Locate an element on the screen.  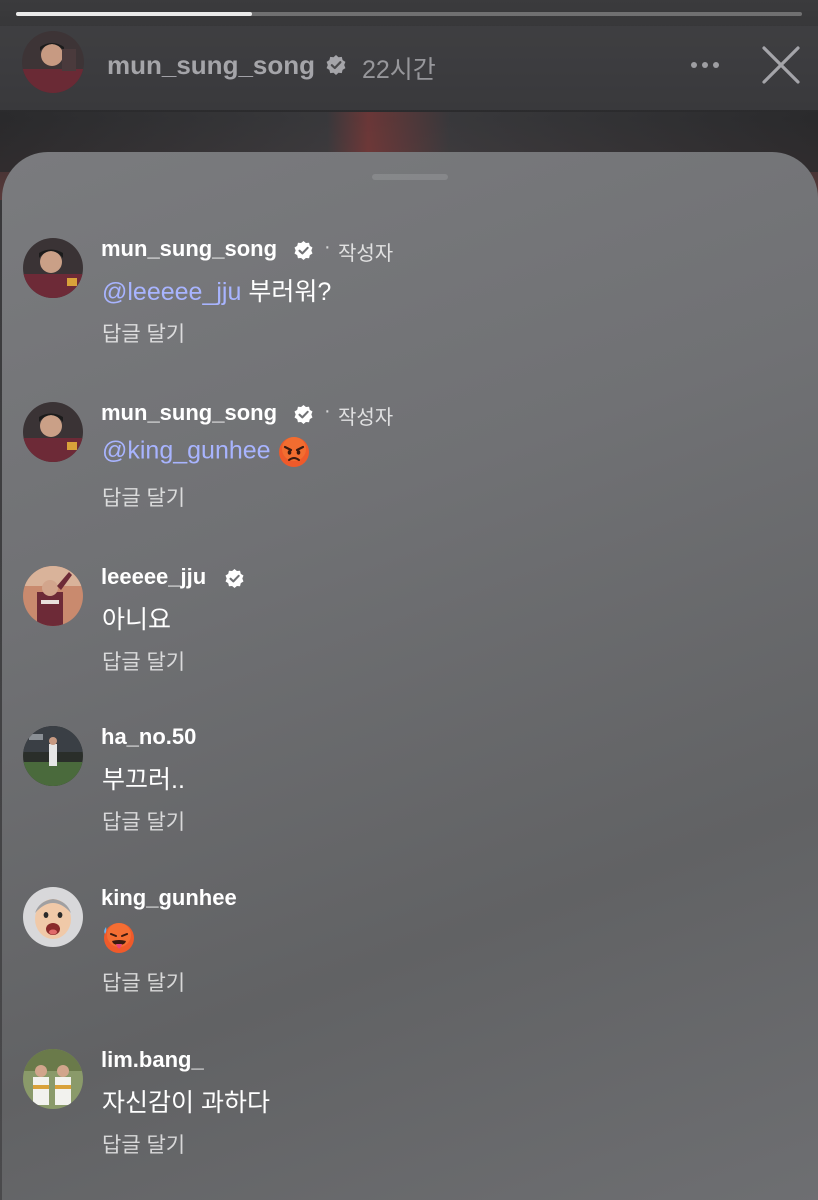
comment-item: leeeee_jju 아니요 답글 달기 is located at coordinates (410, 630).